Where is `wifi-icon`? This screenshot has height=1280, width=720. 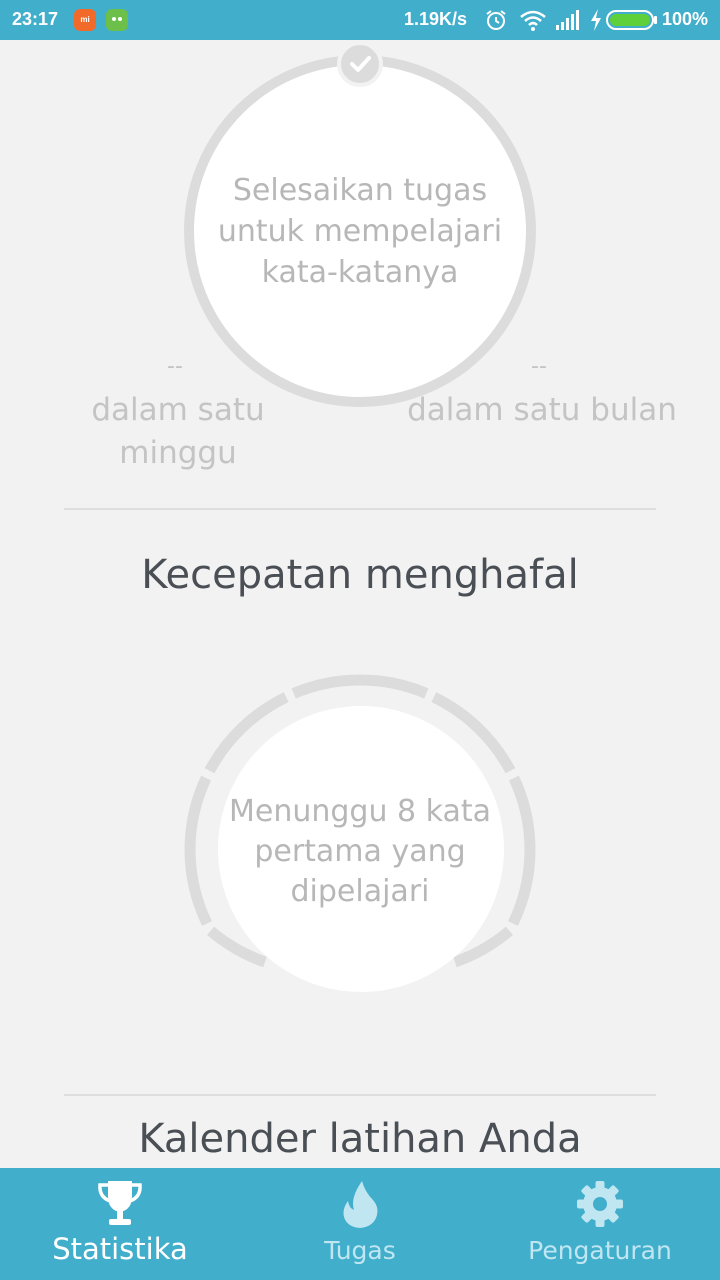 wifi-icon is located at coordinates (533, 20).